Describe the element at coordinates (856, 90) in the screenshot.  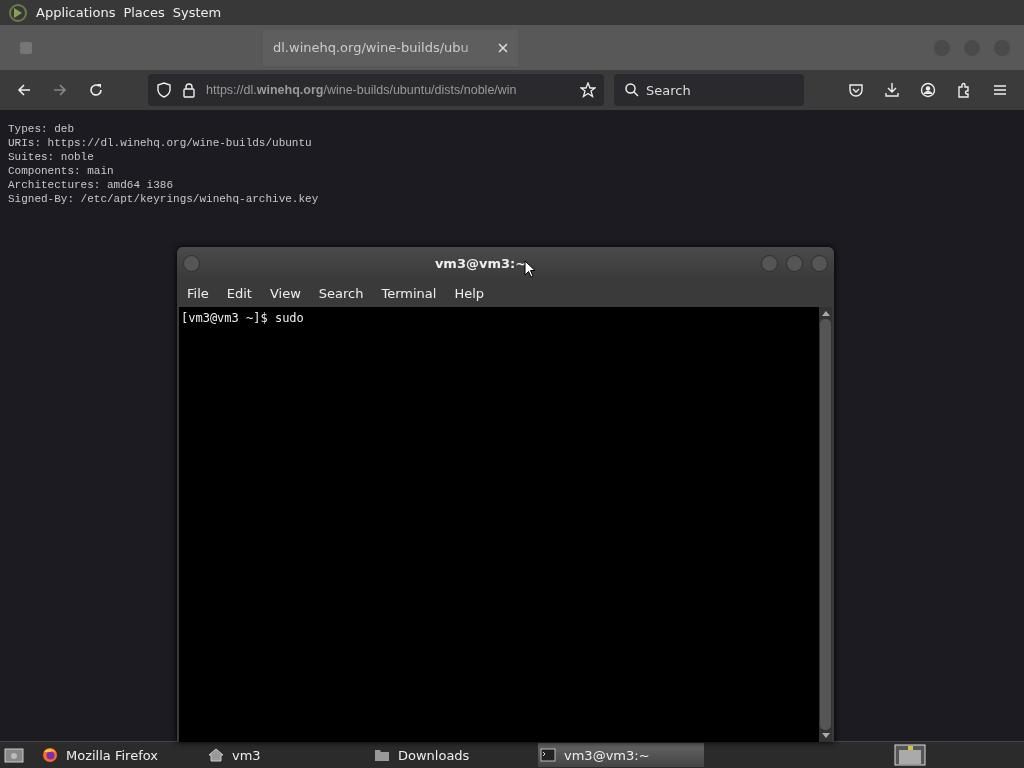
I see `pocket-icon` at that location.